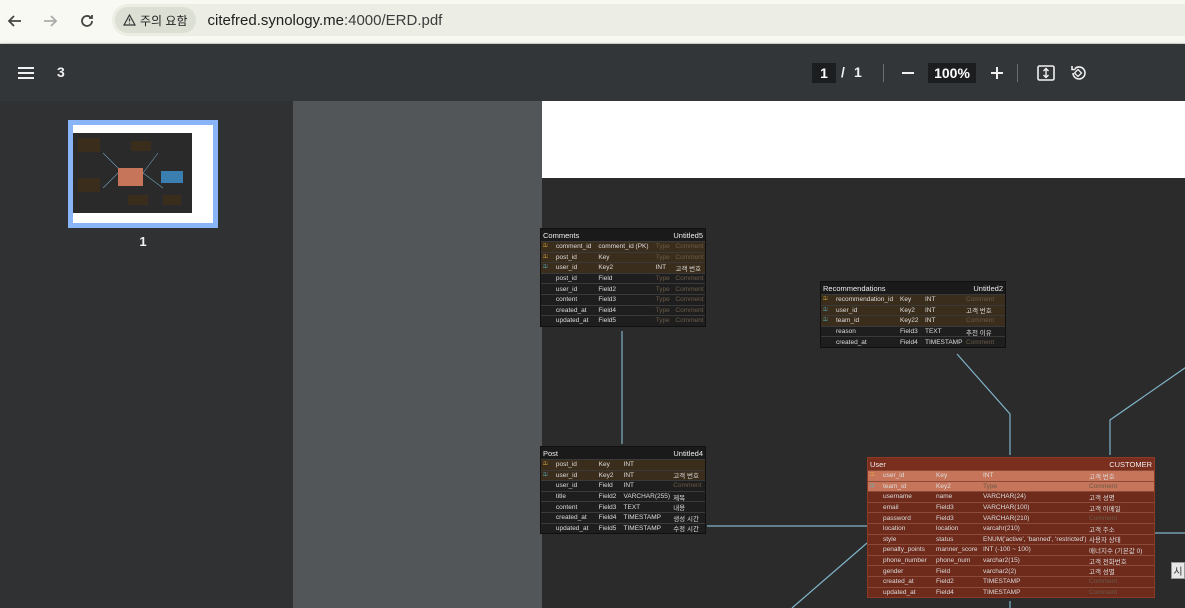 The height and width of the screenshot is (608, 1185). What do you see at coordinates (592, 72) in the screenshot?
I see `pdf-toolbar: 3 1 / 1 100%` at bounding box center [592, 72].